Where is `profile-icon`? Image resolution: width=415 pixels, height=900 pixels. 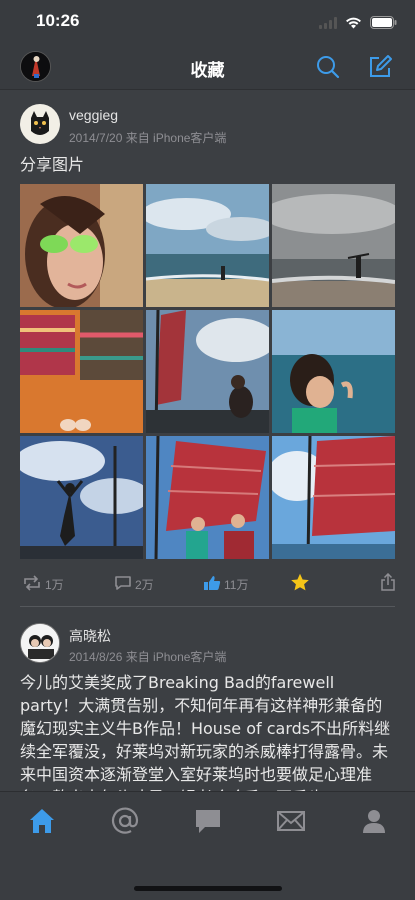
profile-icon is located at coordinates (374, 821).